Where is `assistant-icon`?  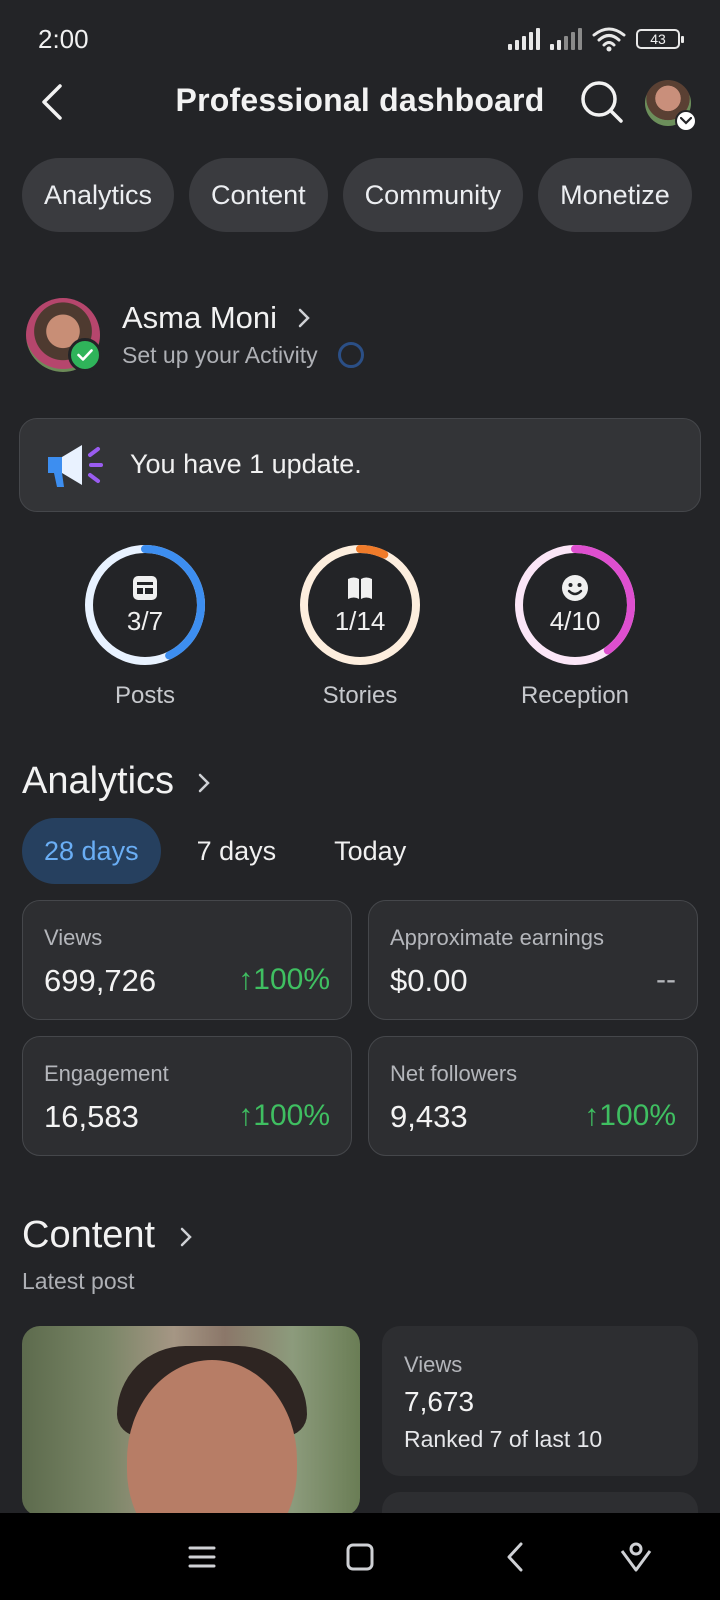 assistant-icon is located at coordinates (636, 1557).